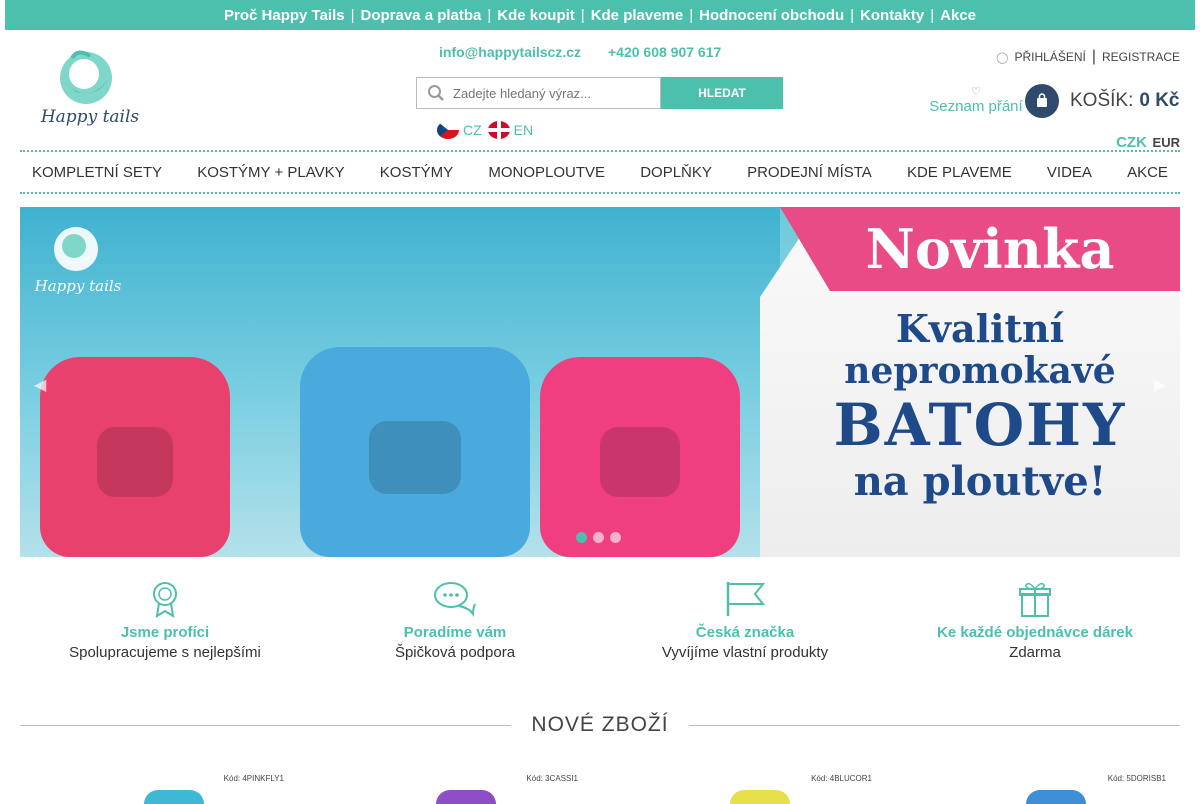 This screenshot has height=804, width=1200. I want to click on new-products-heading: NOVÉ ZBOŽÍ, so click(600, 725).